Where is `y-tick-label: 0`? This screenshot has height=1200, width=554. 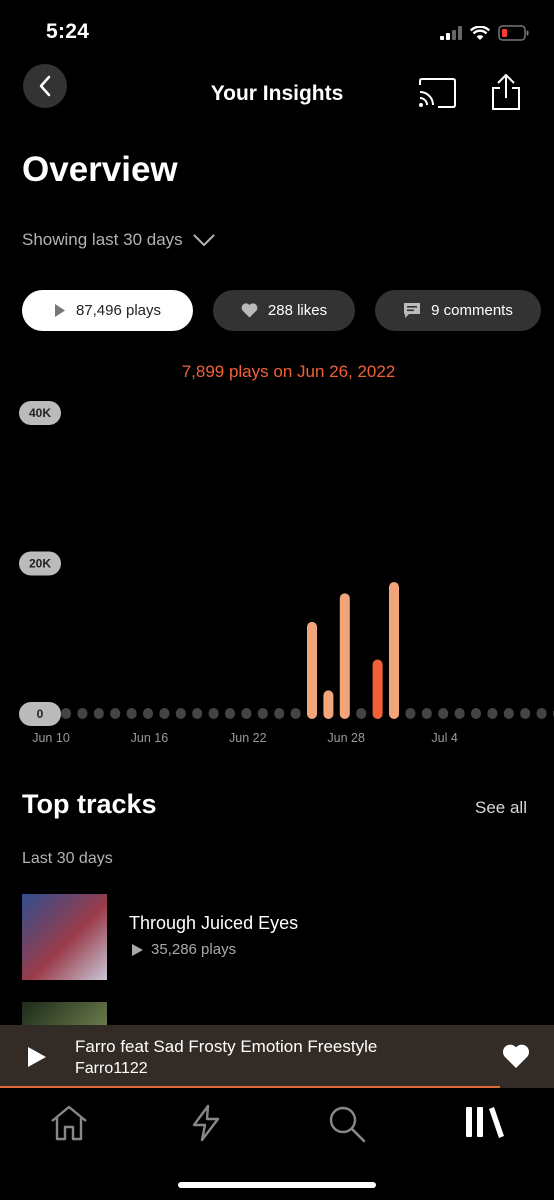 y-tick-label: 0 is located at coordinates (40, 714).